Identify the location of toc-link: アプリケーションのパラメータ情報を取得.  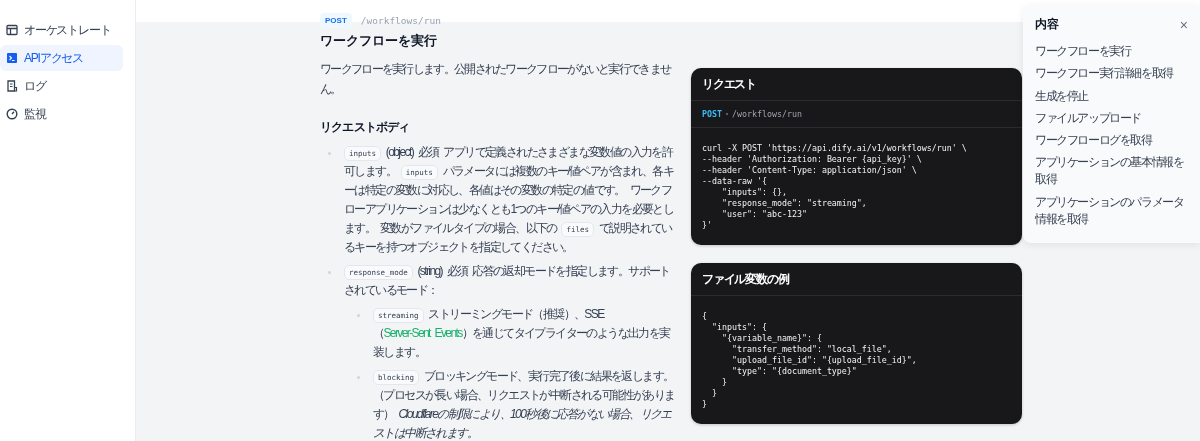
(1111, 210).